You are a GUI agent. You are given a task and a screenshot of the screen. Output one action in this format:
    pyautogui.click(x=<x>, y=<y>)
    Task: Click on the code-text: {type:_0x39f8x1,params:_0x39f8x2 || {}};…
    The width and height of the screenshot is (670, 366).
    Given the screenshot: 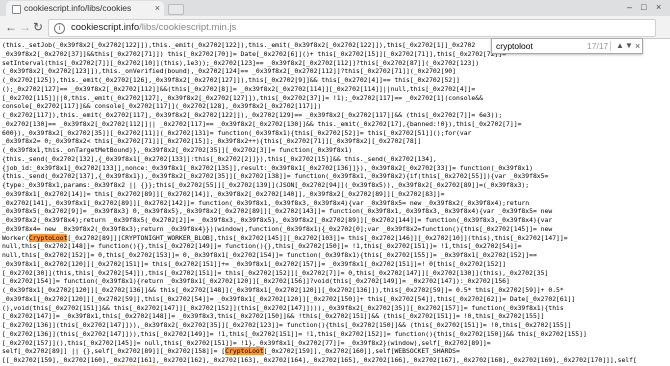 What is the action you would take?
    pyautogui.click(x=266, y=185)
    